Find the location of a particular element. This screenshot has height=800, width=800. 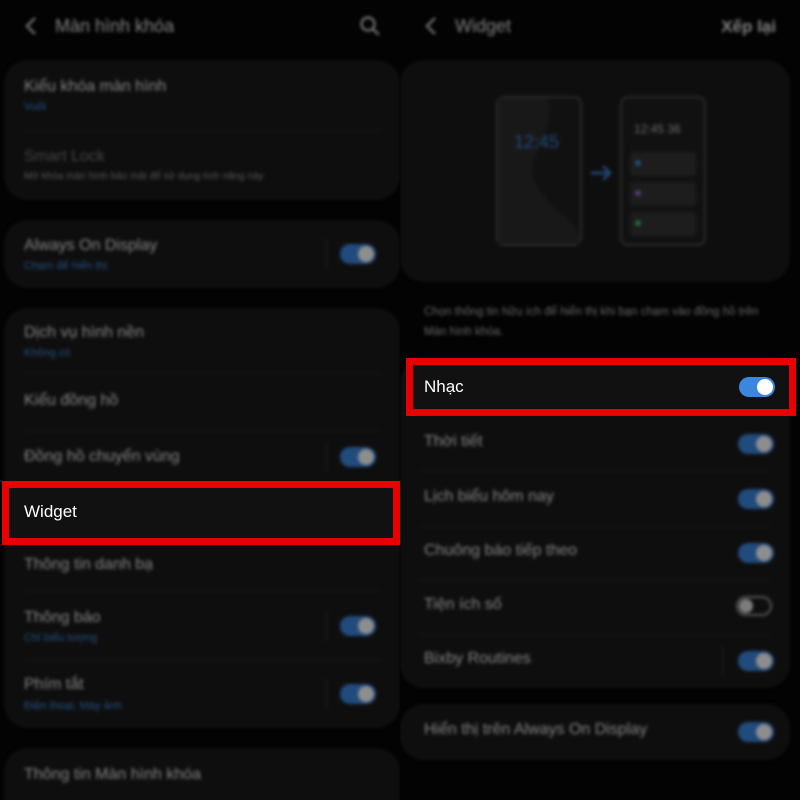

show-on-aod-card: Hiển thị trên Always On Display is located at coordinates (595, 732).